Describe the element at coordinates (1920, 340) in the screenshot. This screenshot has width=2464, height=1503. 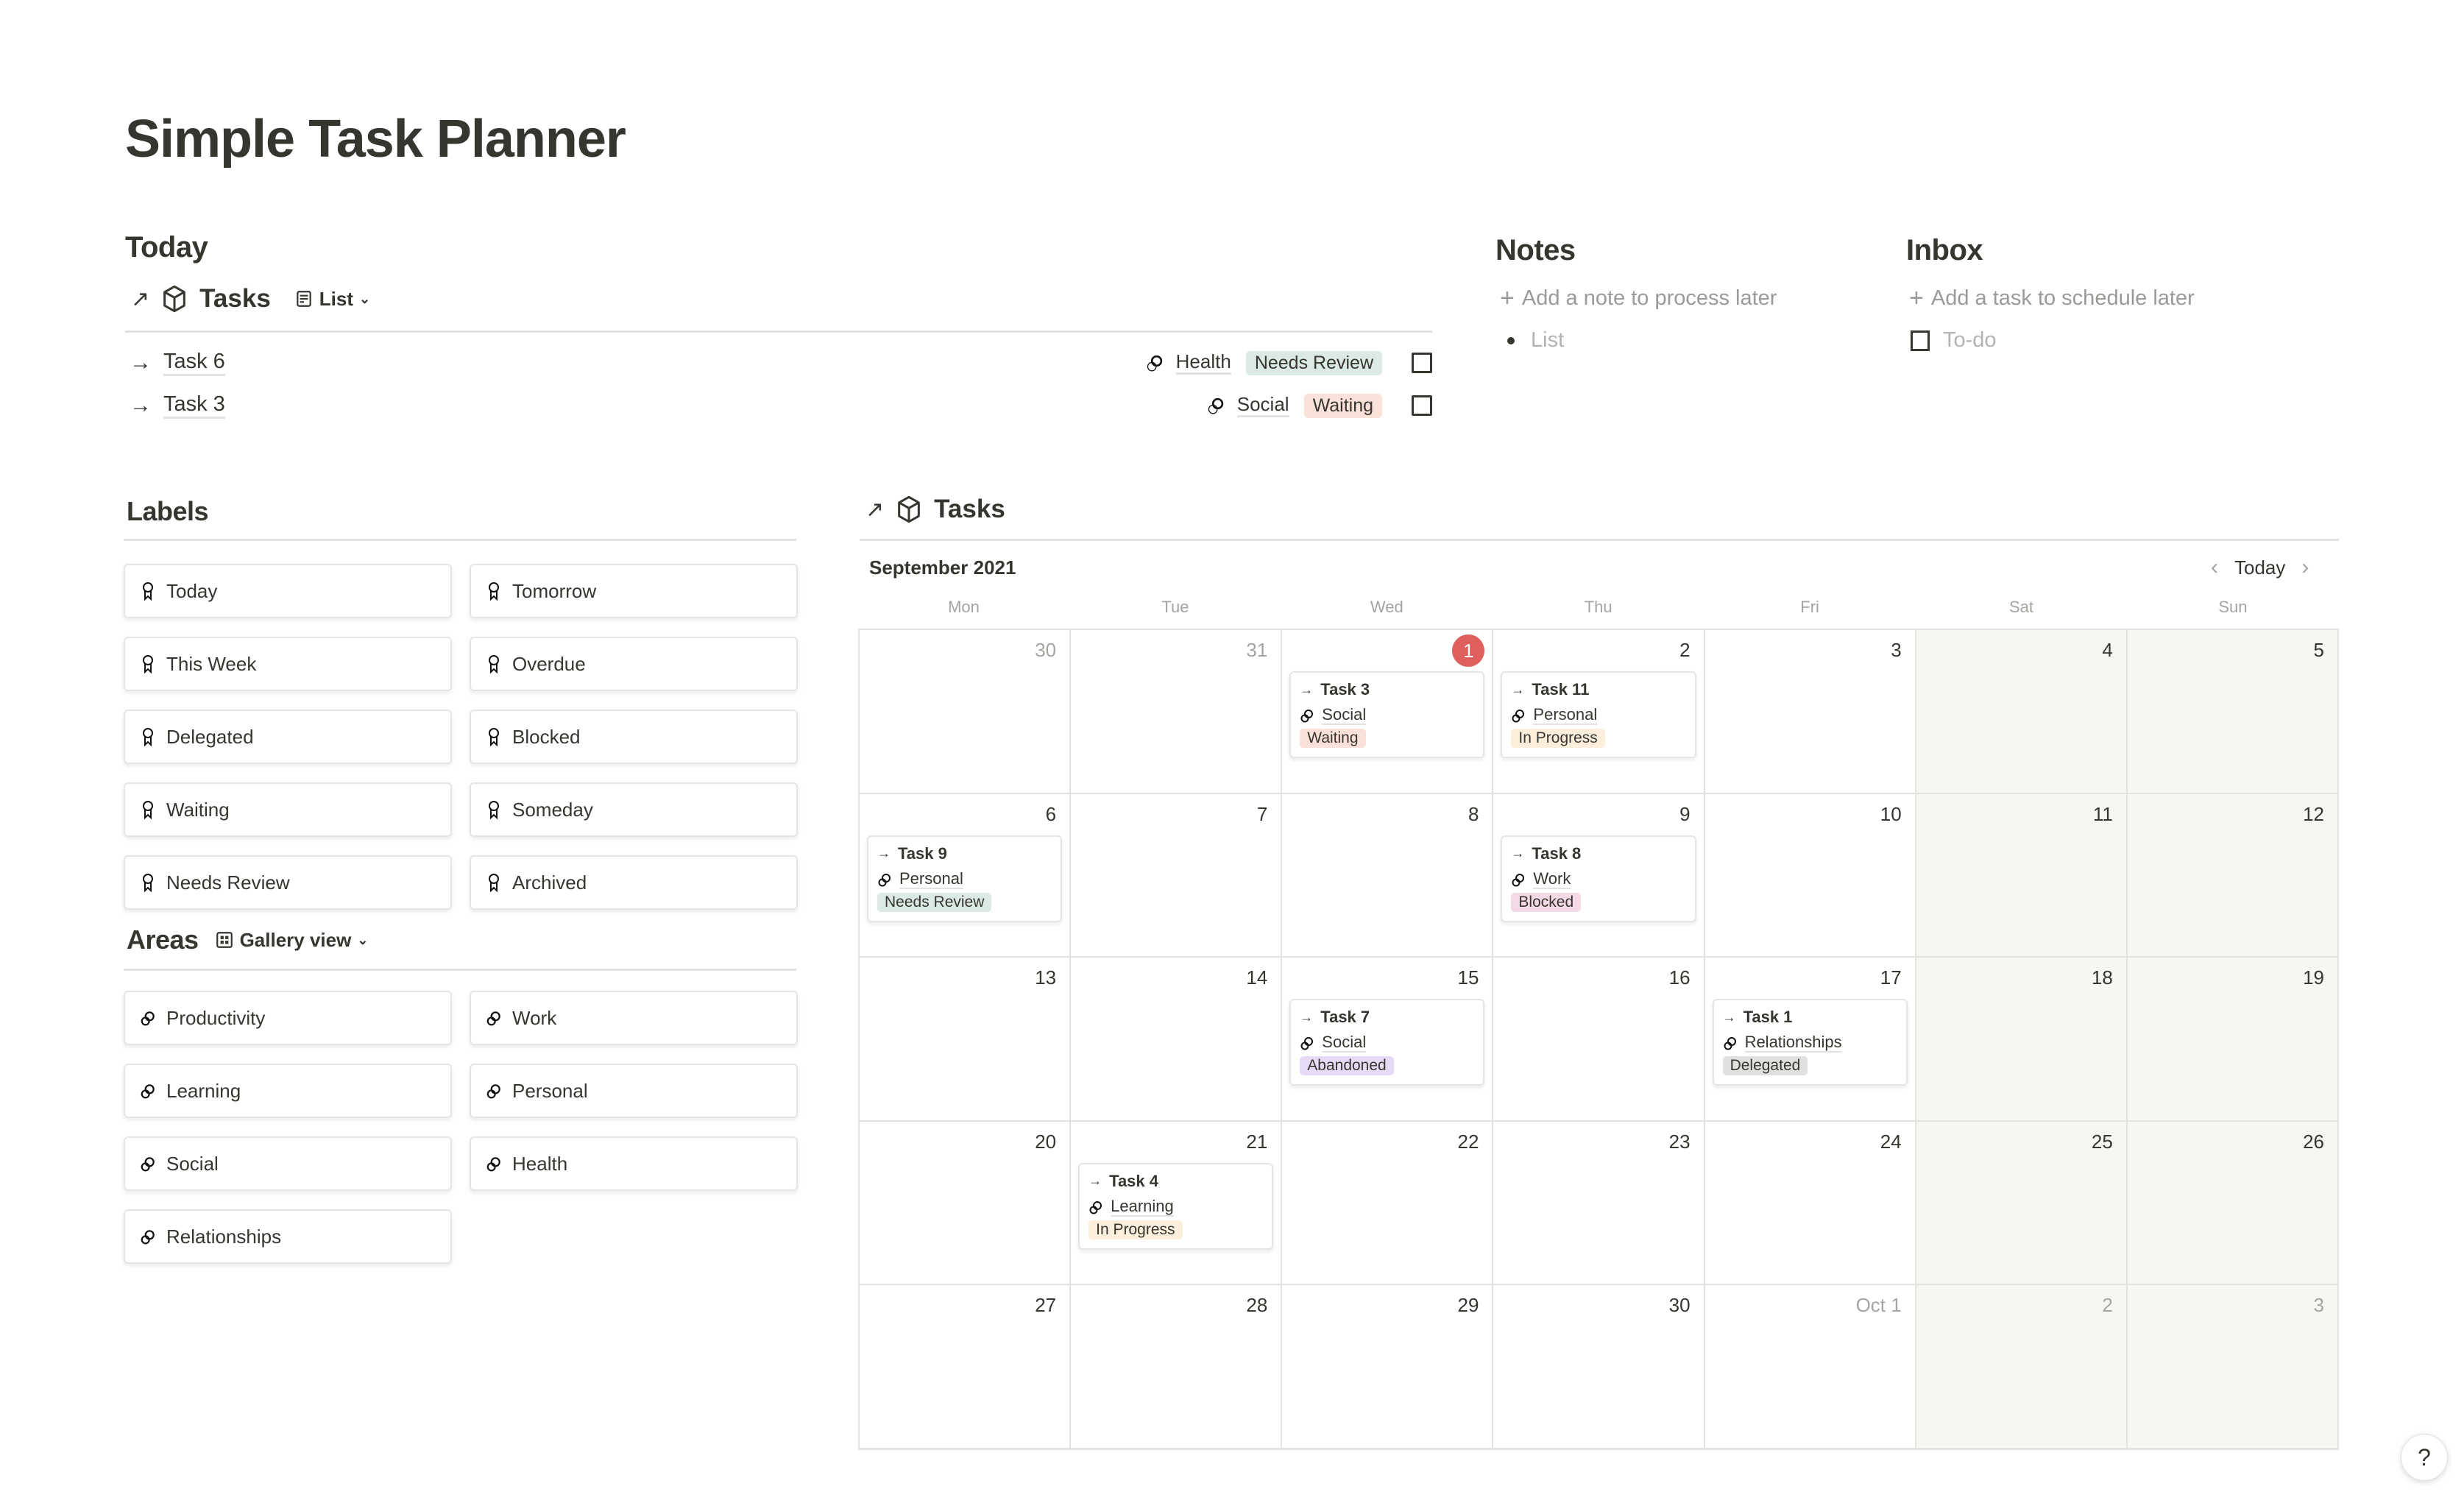
I see `todo-checkbox` at that location.